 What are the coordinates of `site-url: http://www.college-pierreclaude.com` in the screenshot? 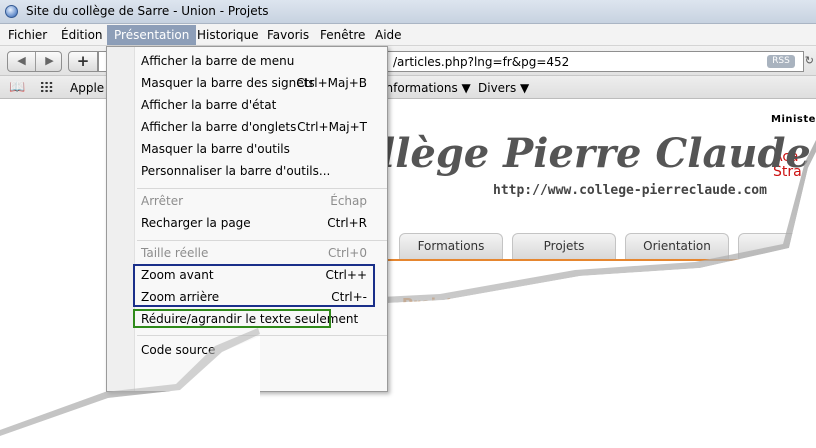 It's located at (630, 190).